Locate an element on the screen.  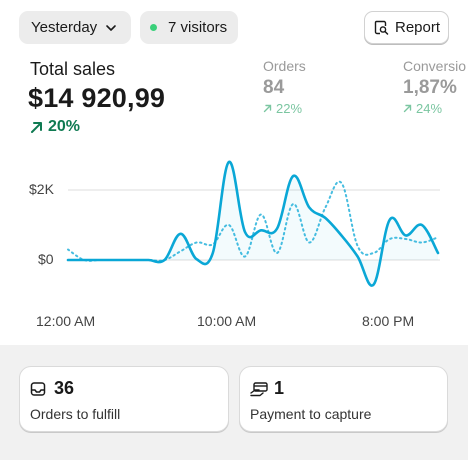
payment-to-capture-label: Payment to capture is located at coordinates (311, 414).